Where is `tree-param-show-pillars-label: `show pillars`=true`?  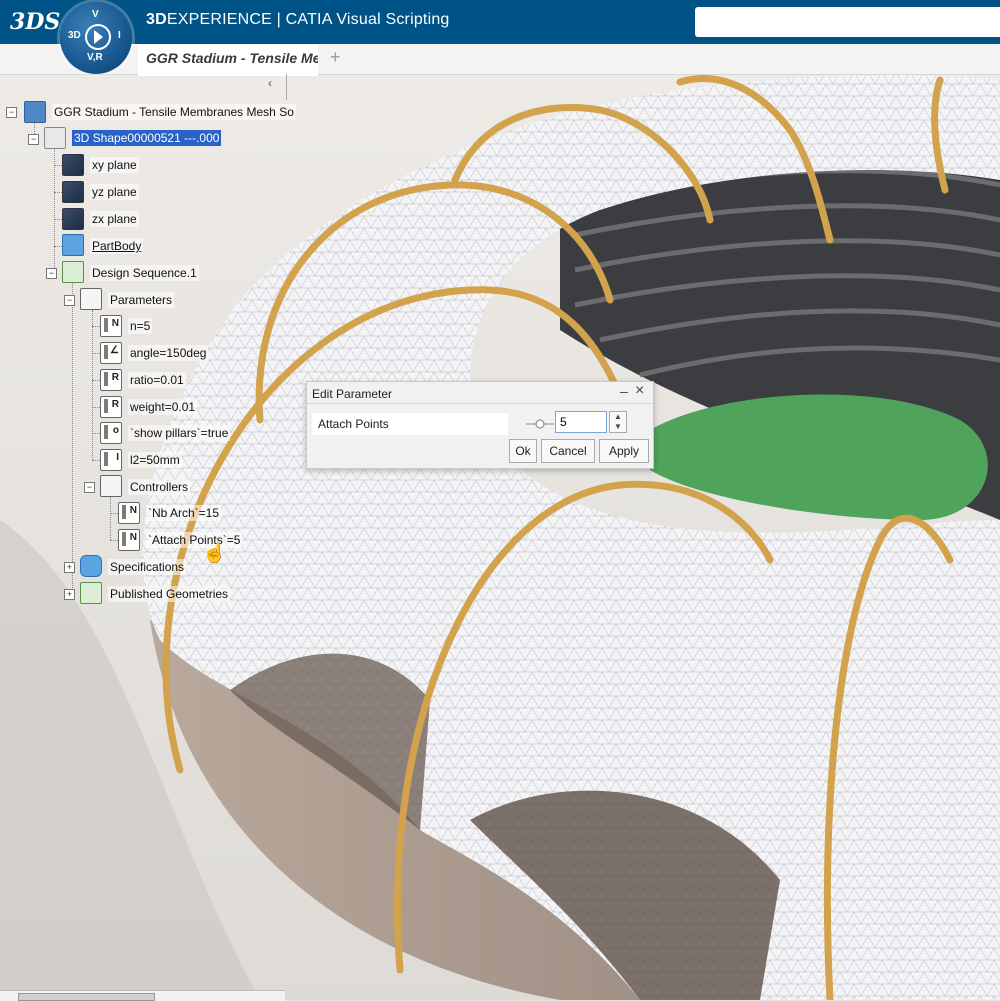 tree-param-show-pillars-label: `show pillars`=true is located at coordinates (179, 433).